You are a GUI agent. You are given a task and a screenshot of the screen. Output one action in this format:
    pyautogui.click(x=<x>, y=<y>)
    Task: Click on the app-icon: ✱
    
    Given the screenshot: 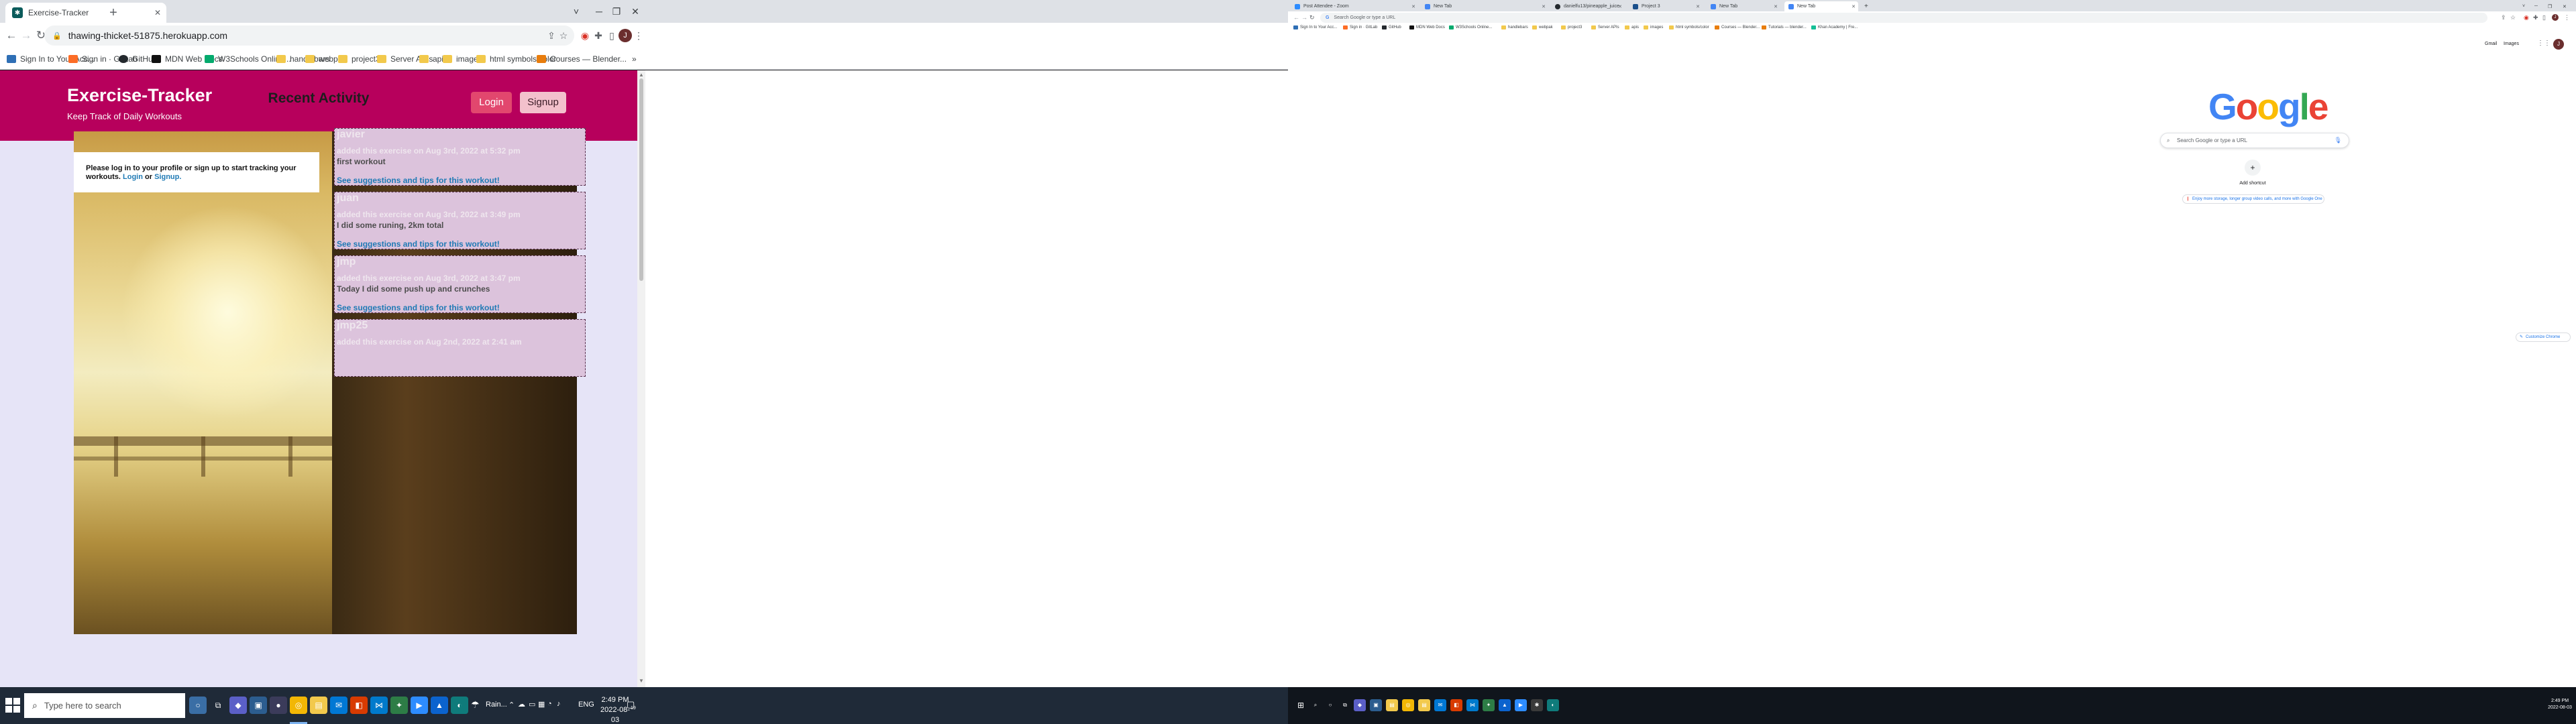 What is the action you would take?
    pyautogui.click(x=1537, y=705)
    